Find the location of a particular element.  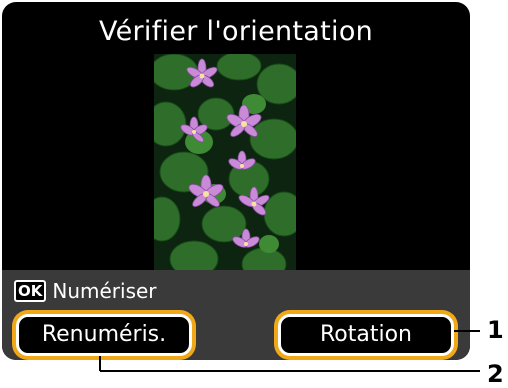

callout-lines is located at coordinates (289, 351).